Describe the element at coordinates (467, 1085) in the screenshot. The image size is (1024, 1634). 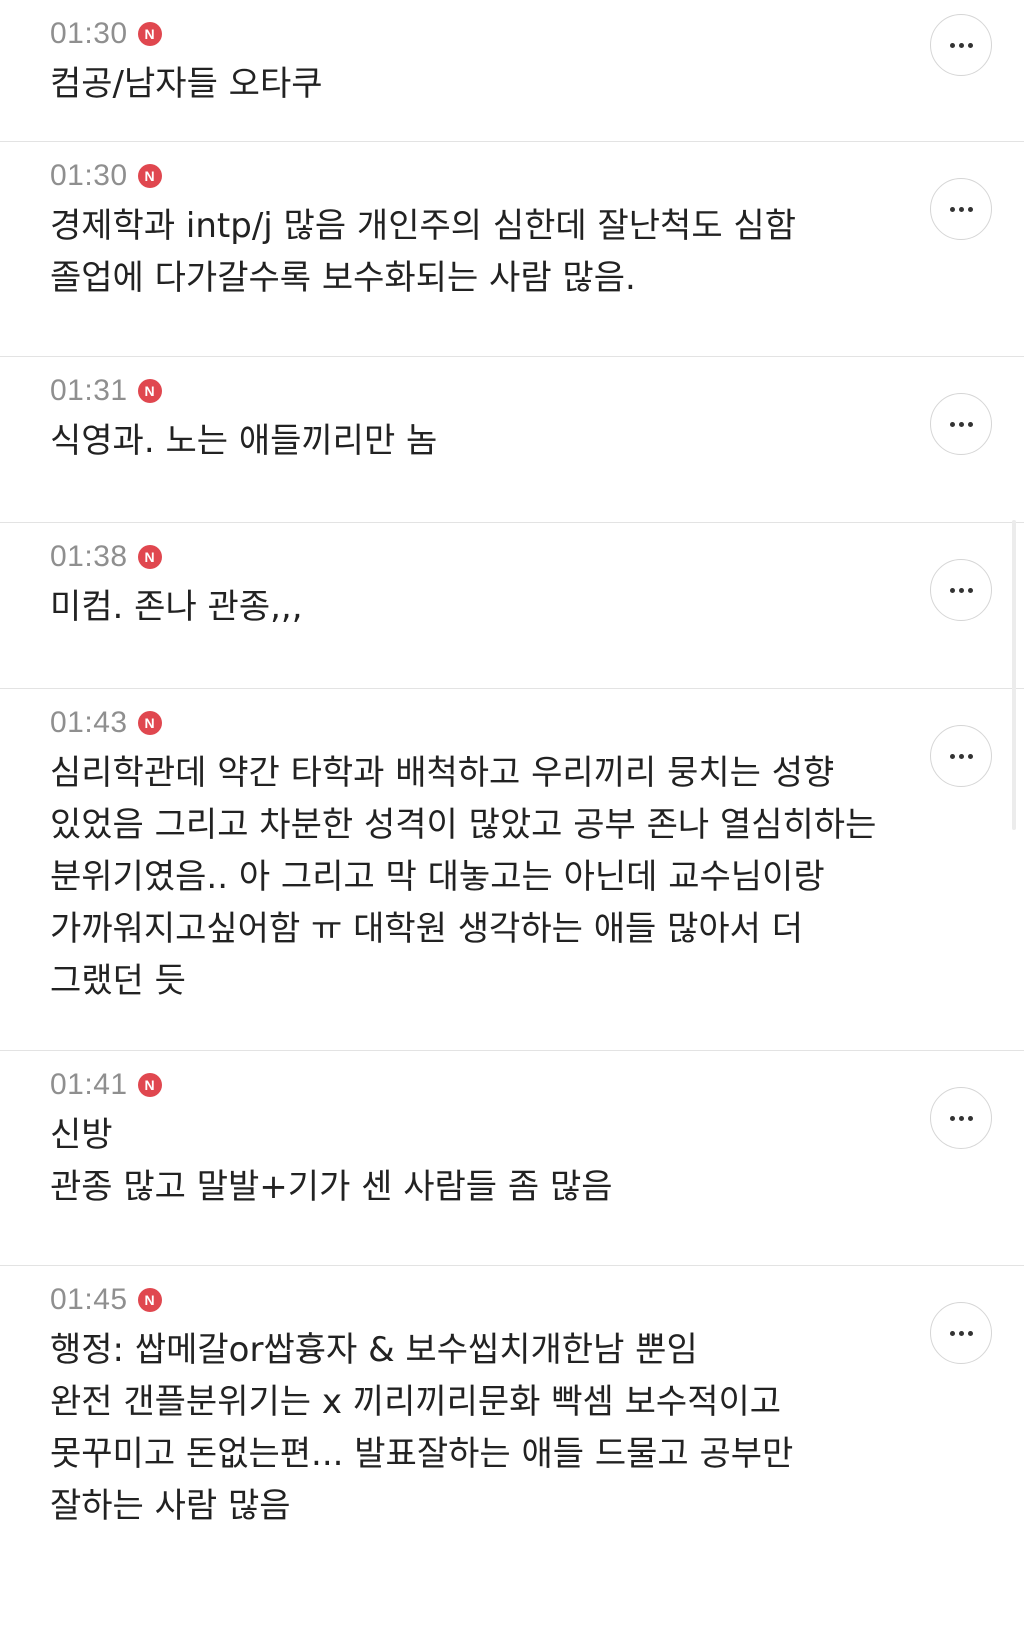
I see `comment-meta: 01:41 N` at that location.